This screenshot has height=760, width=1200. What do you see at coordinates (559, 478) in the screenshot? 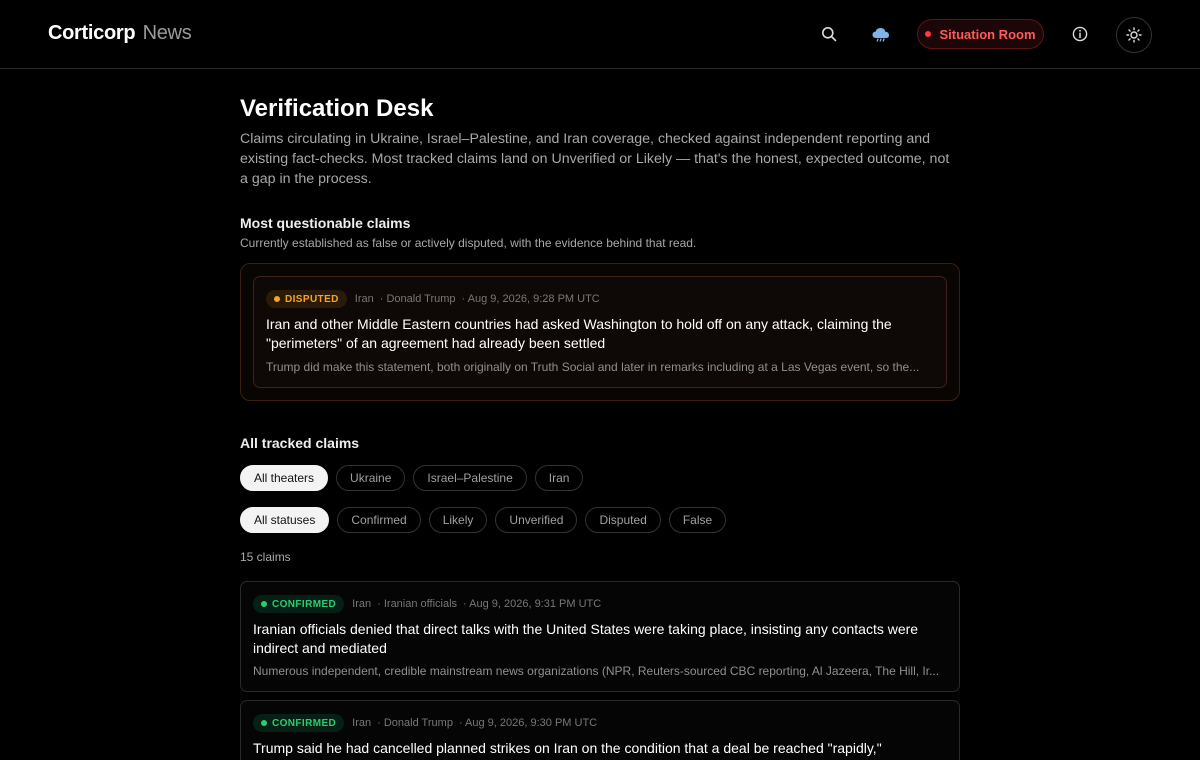
I see `filter-theater-iran: Iran` at bounding box center [559, 478].